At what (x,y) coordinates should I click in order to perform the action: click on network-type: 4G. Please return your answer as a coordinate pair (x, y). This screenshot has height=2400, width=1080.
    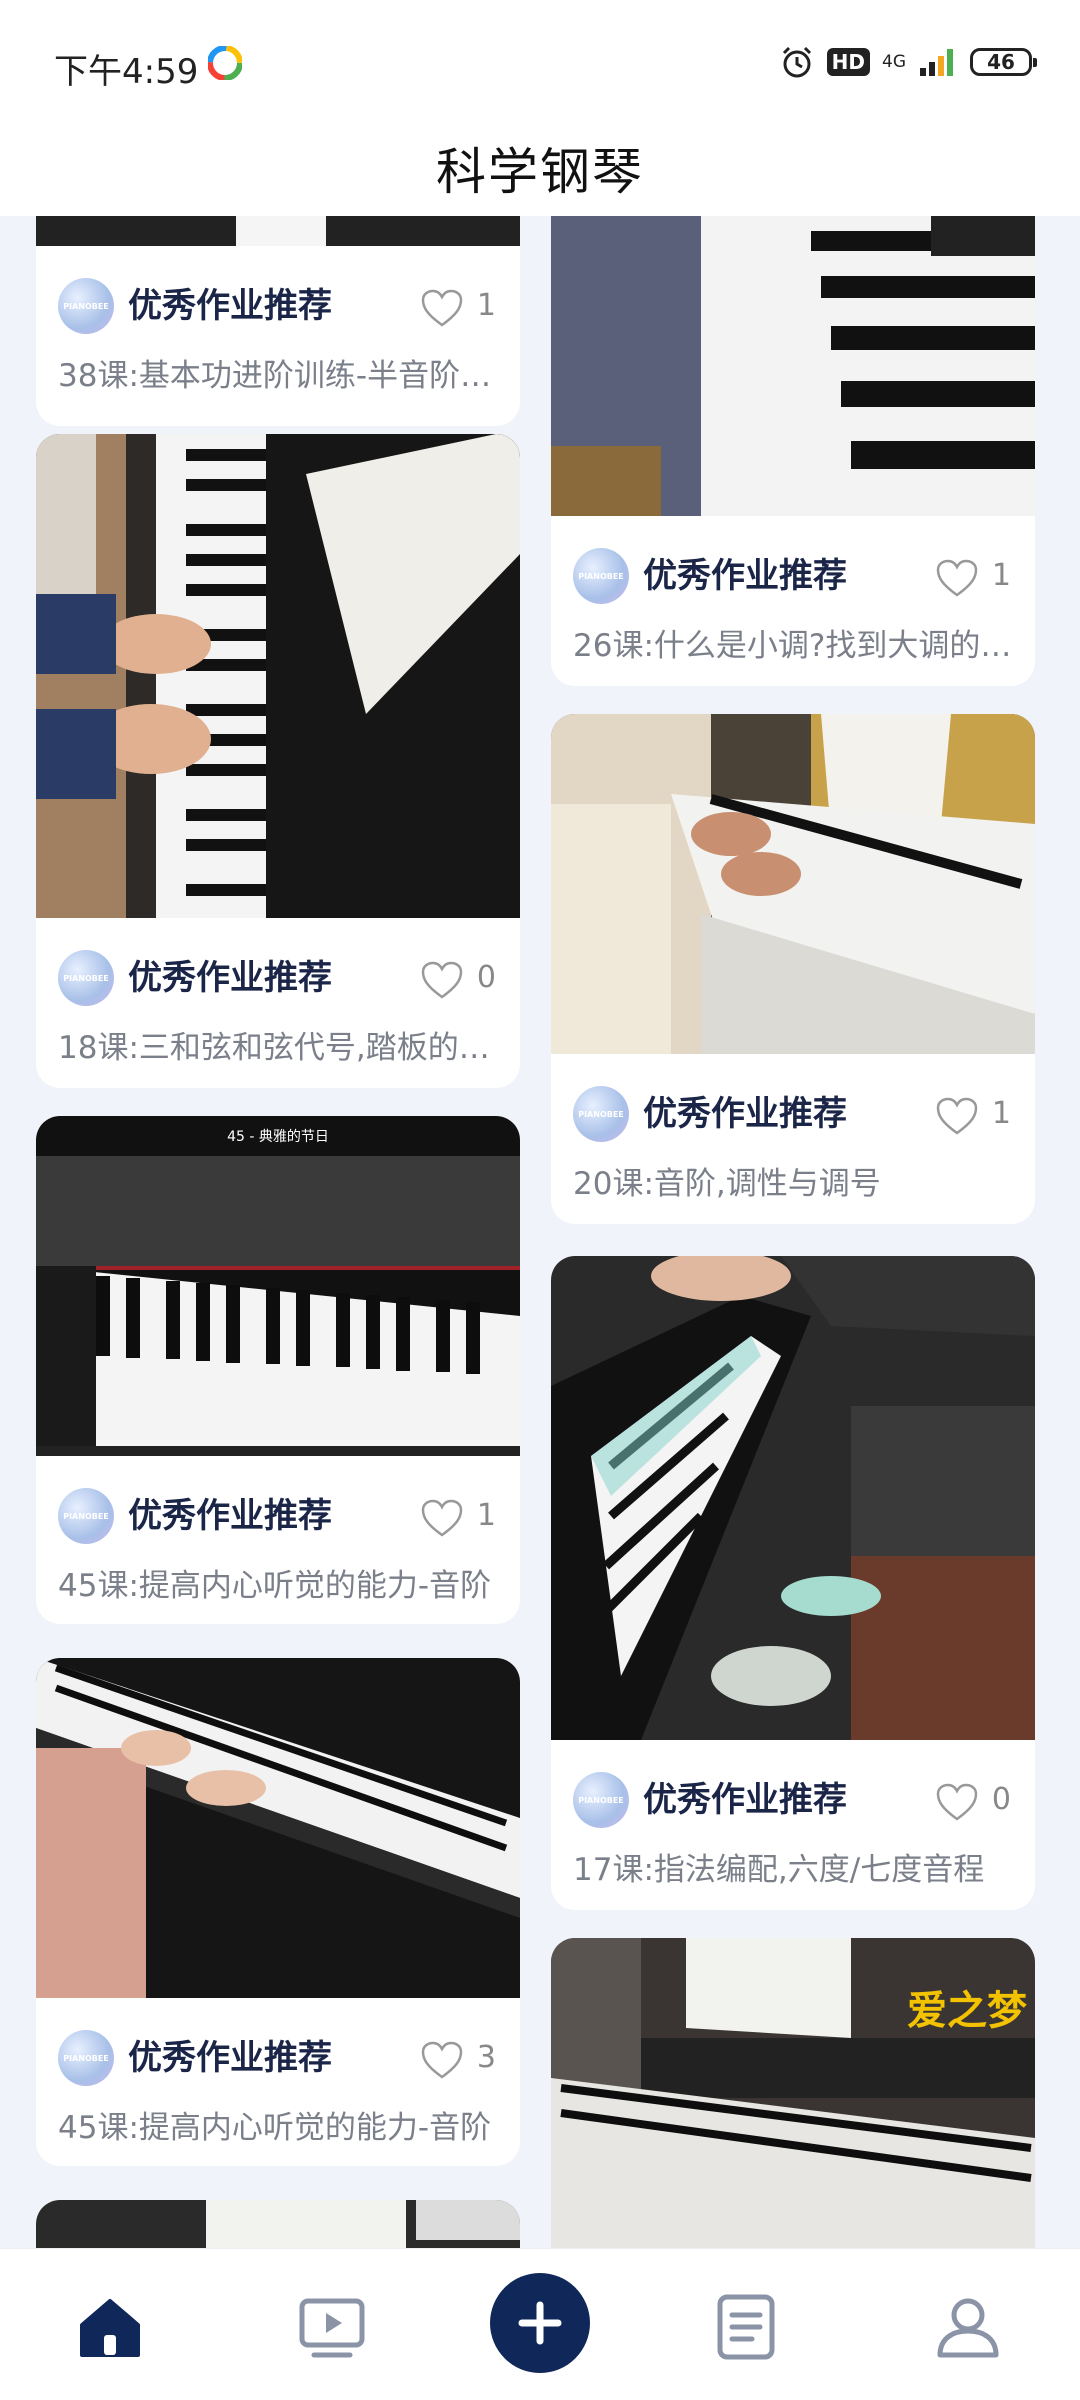
    Looking at the image, I should click on (894, 61).